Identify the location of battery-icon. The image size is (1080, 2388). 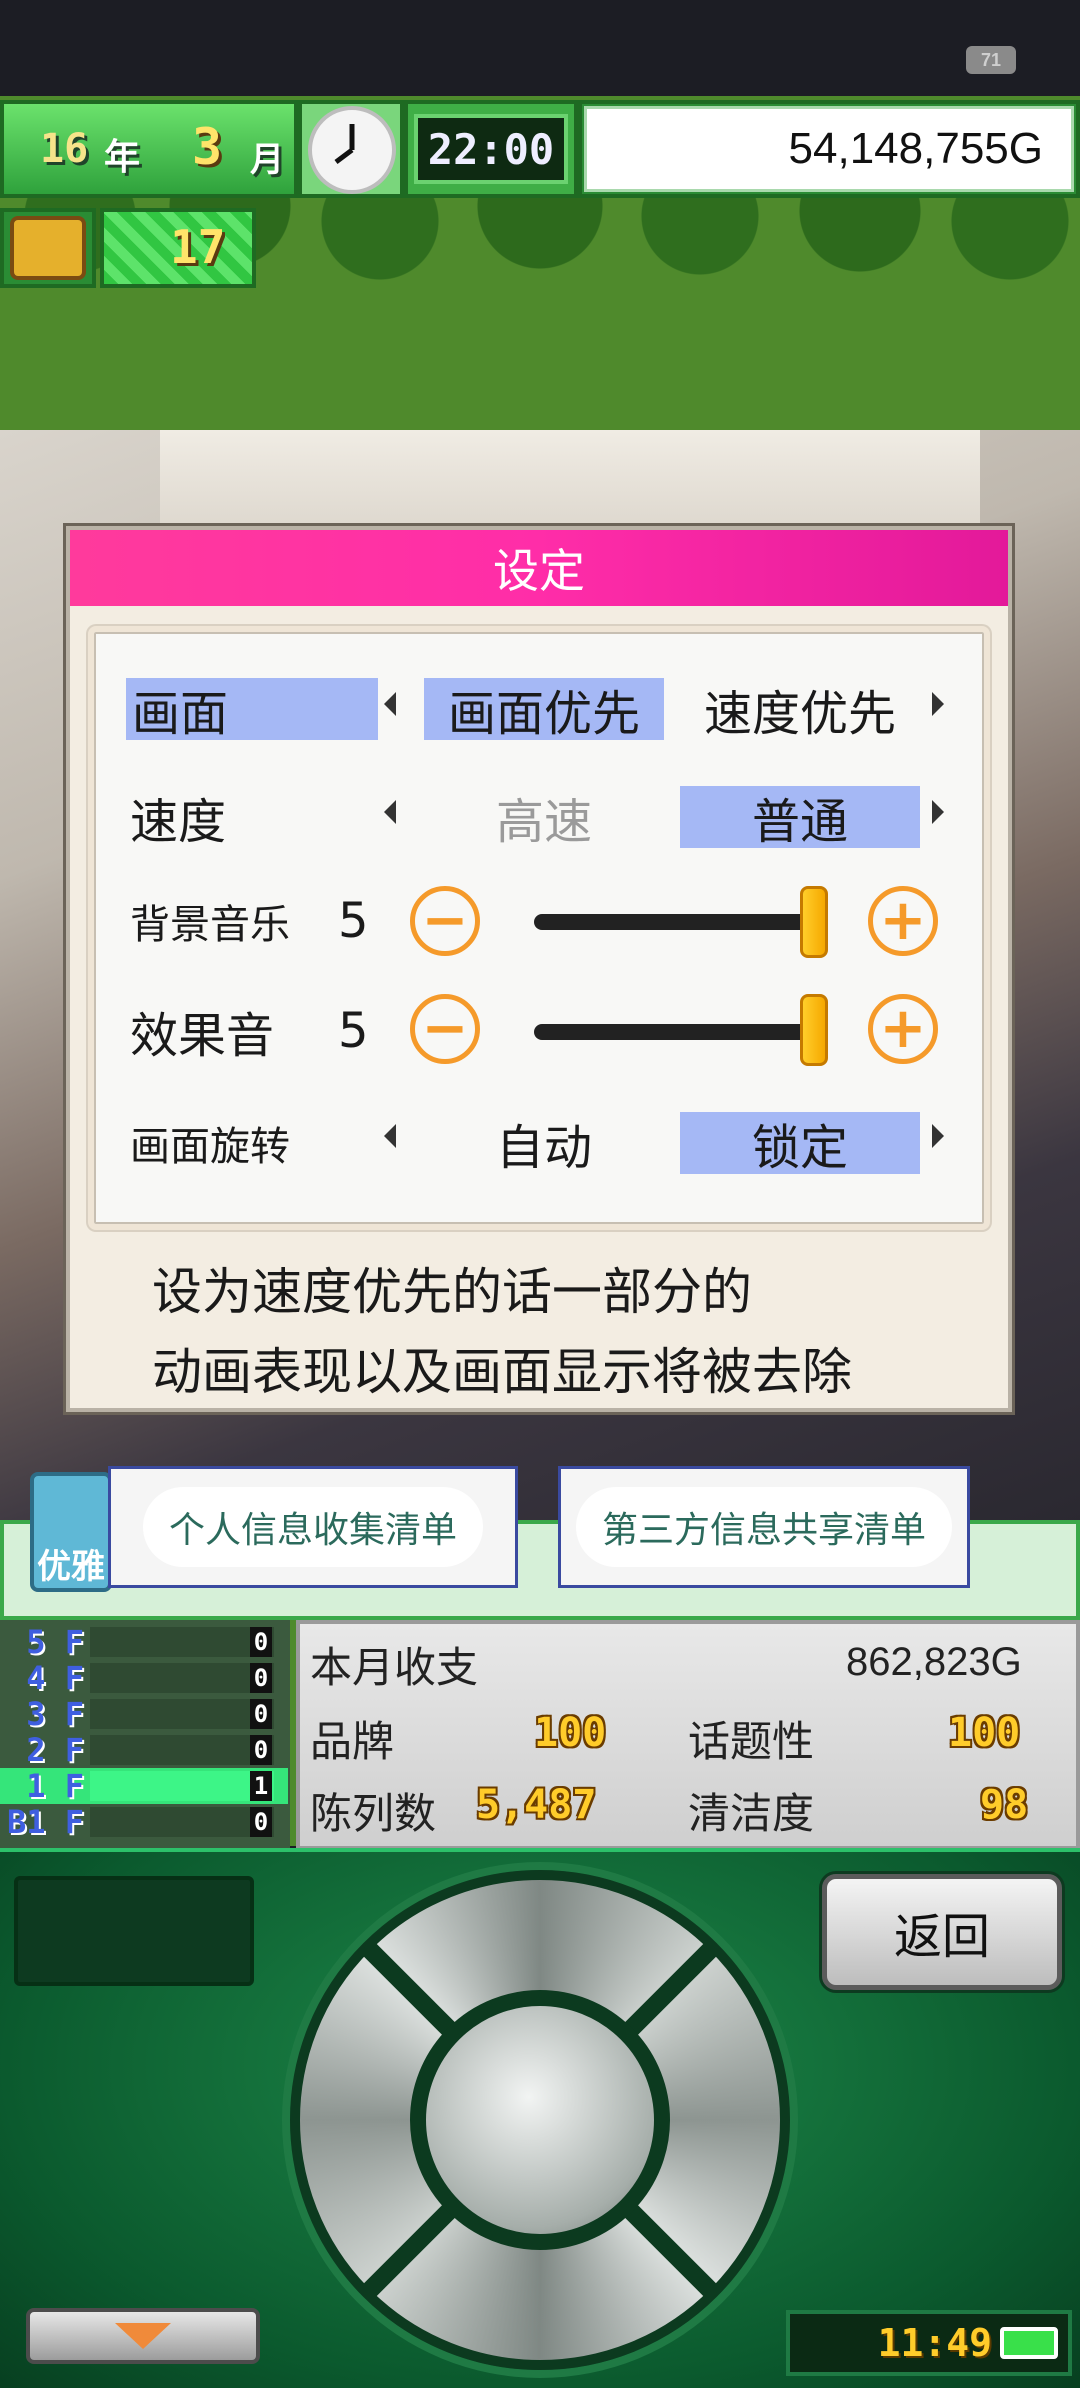
(1029, 2343).